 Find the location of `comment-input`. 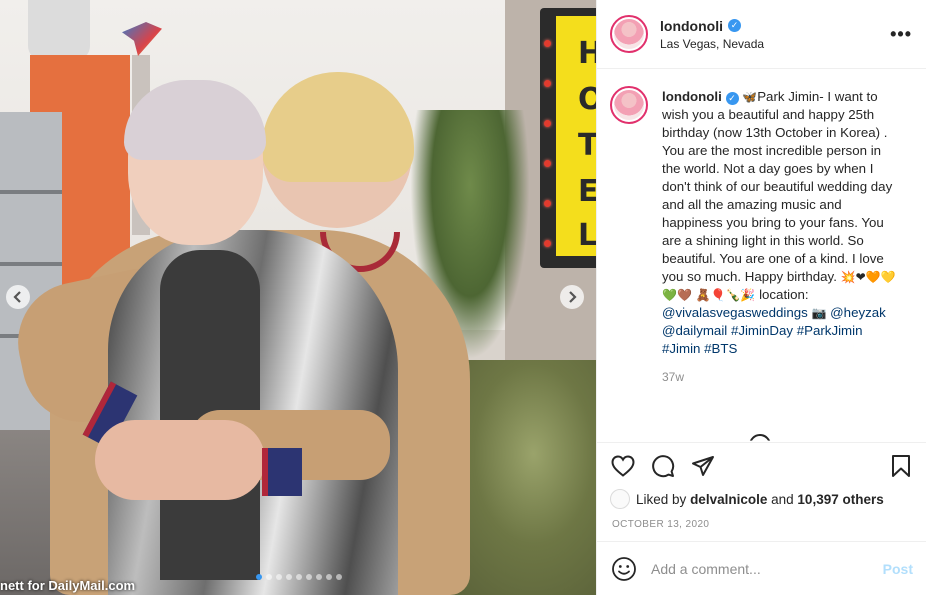

comment-input is located at coordinates (767, 569).